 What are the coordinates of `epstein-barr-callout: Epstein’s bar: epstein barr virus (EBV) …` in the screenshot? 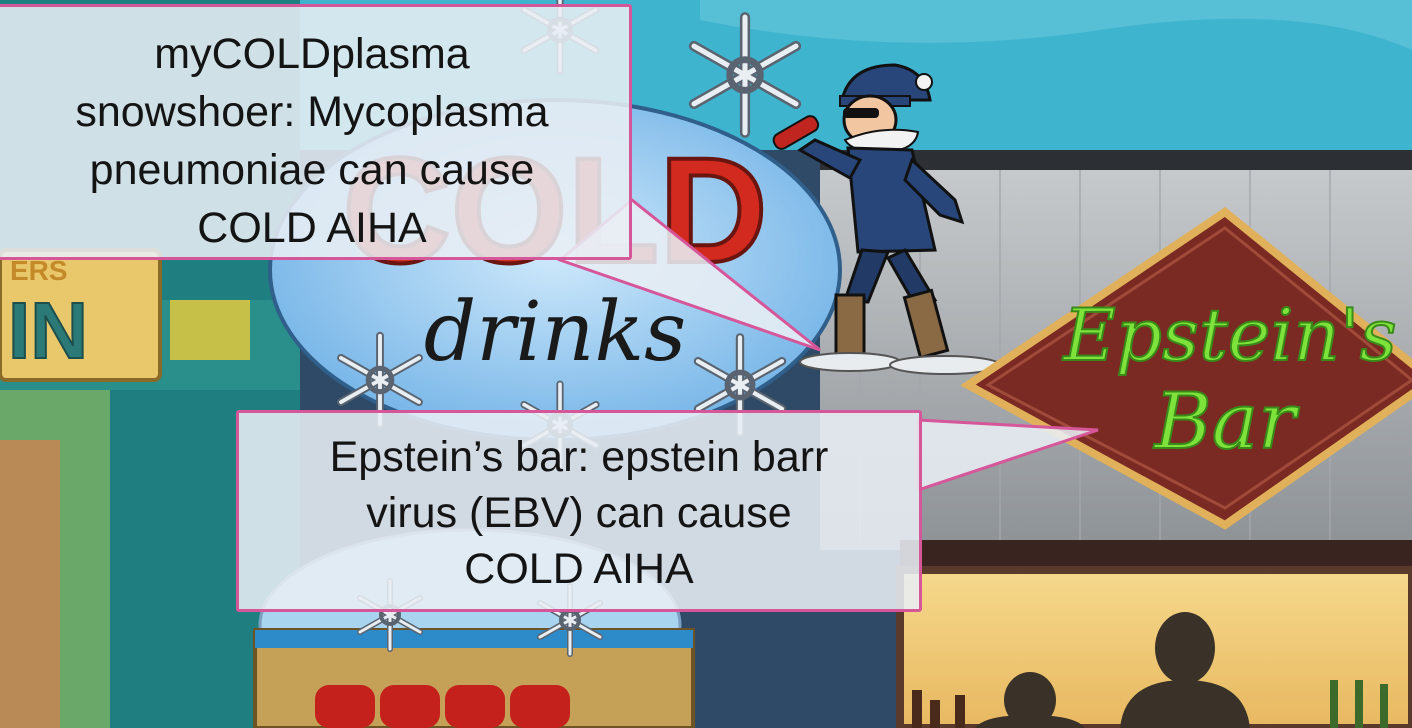 It's located at (579, 511).